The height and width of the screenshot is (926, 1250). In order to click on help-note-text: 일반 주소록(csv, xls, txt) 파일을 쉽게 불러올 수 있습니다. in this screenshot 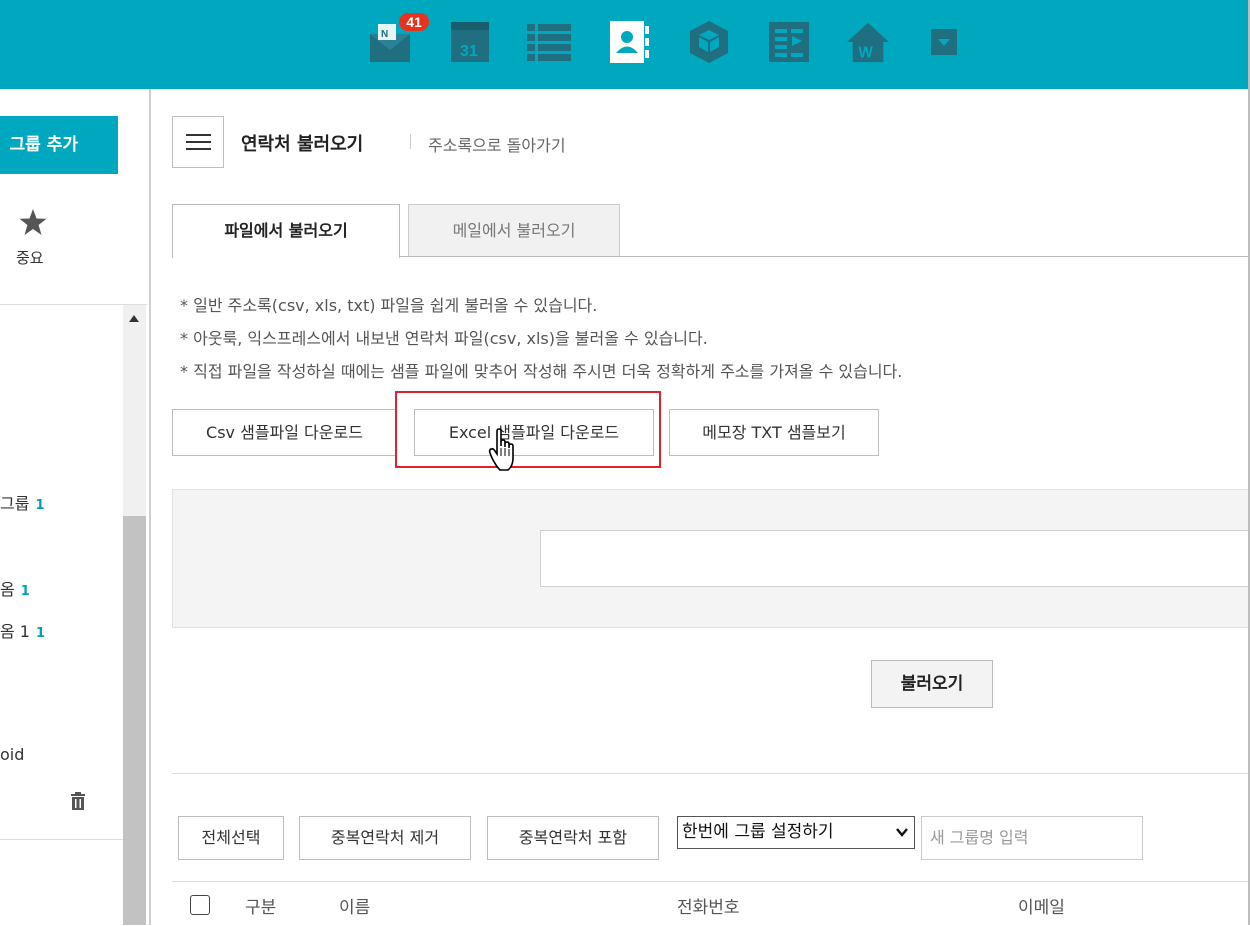, I will do `click(395, 305)`.